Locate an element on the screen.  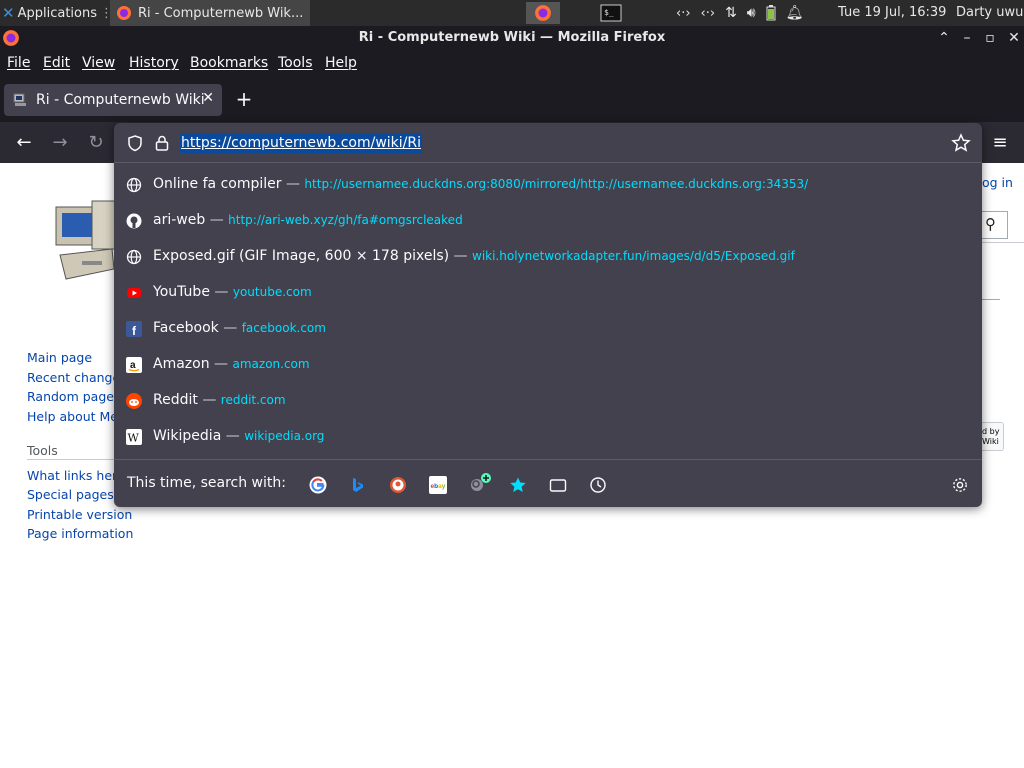
forward-button: → is located at coordinates (60, 143).